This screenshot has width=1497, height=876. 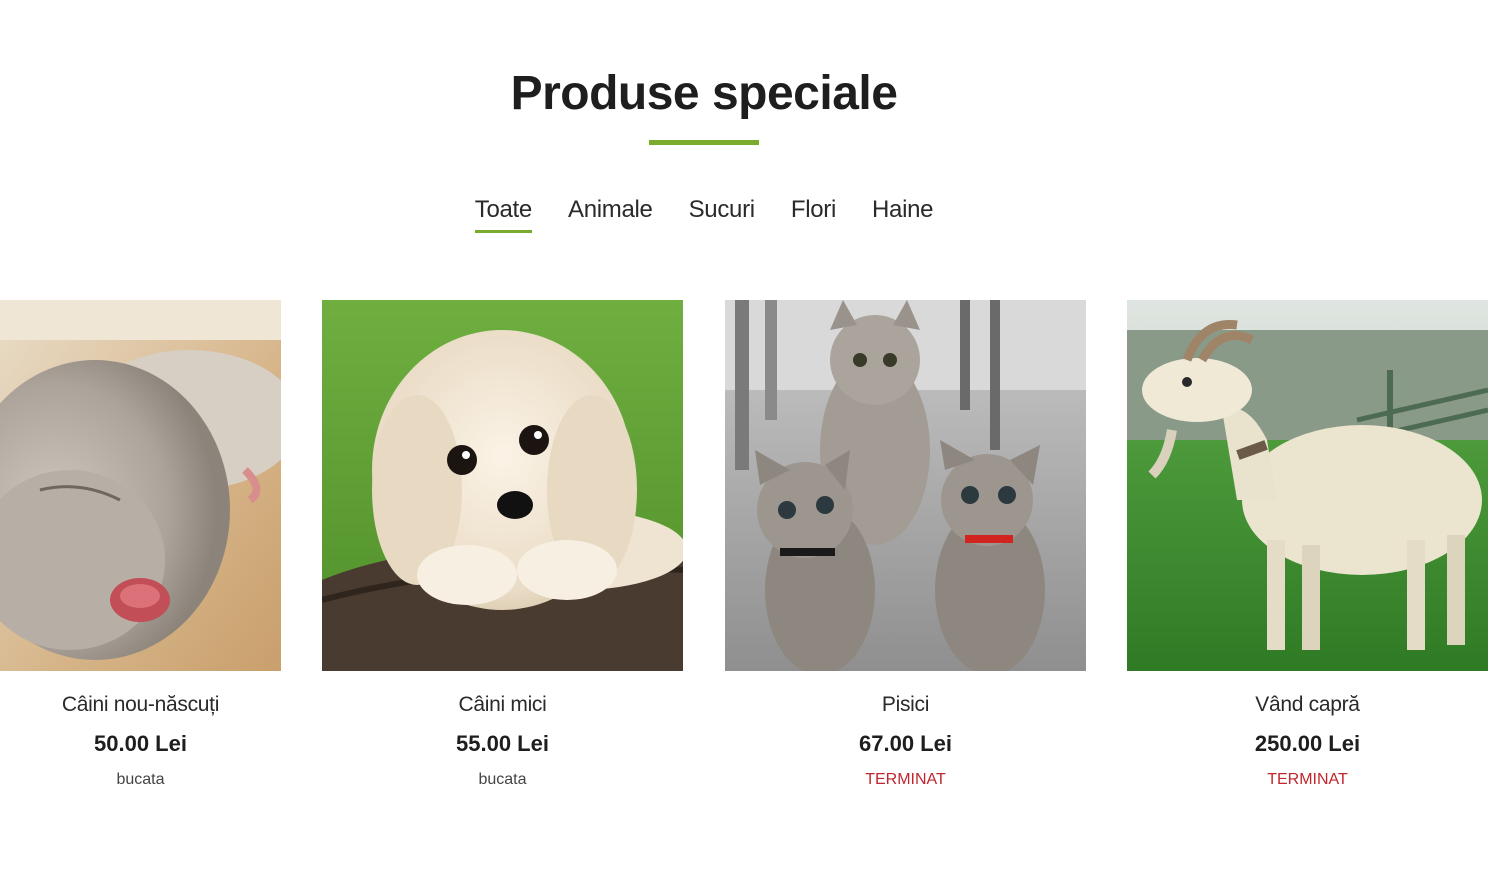 I want to click on kittens-photo, so click(x=905, y=485).